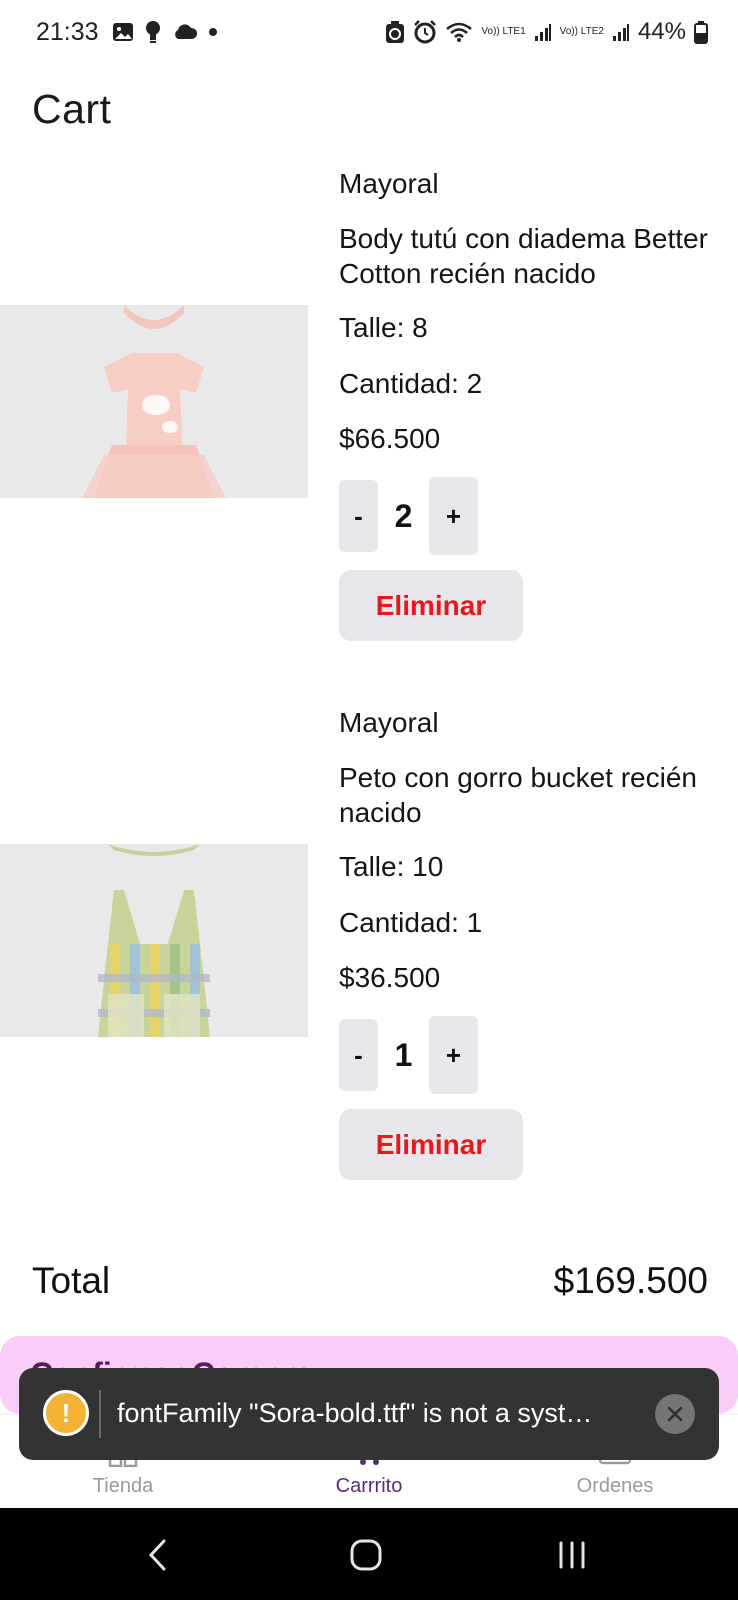  I want to click on close-icon, so click(675, 1414).